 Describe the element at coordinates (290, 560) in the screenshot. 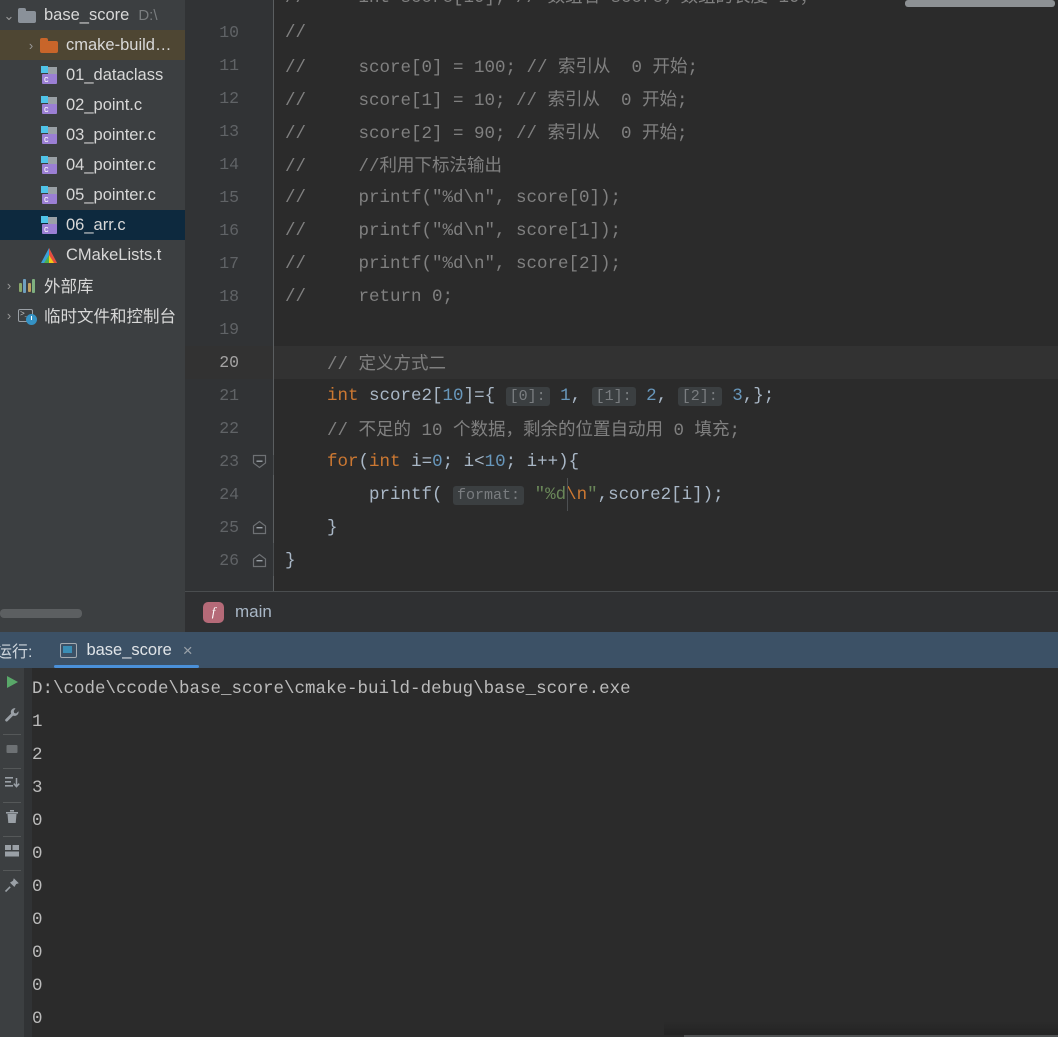

I see `token-plain: }` at that location.